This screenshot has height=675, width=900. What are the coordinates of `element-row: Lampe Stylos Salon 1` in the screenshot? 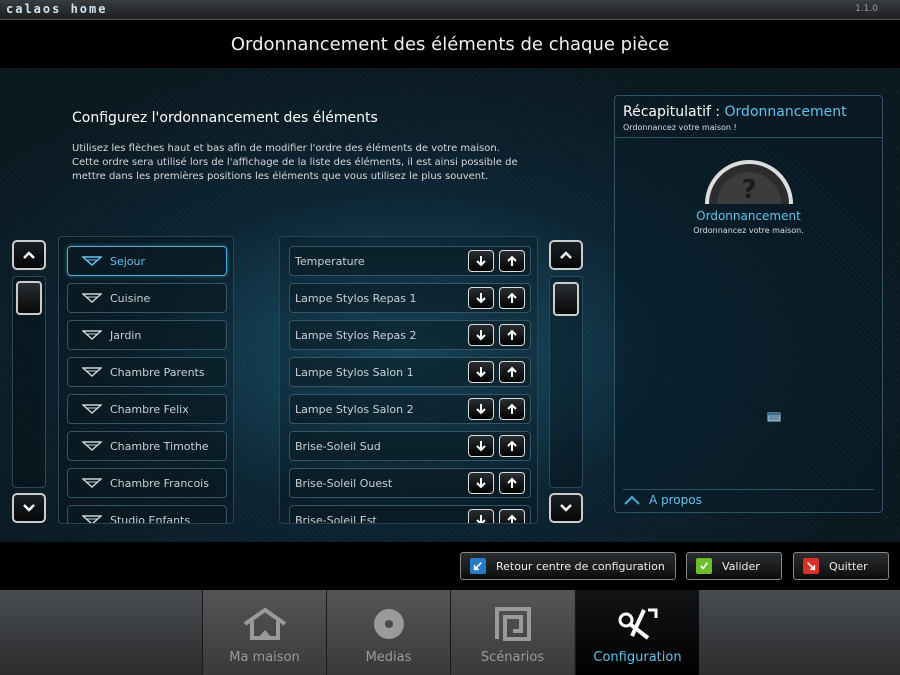 It's located at (410, 372).